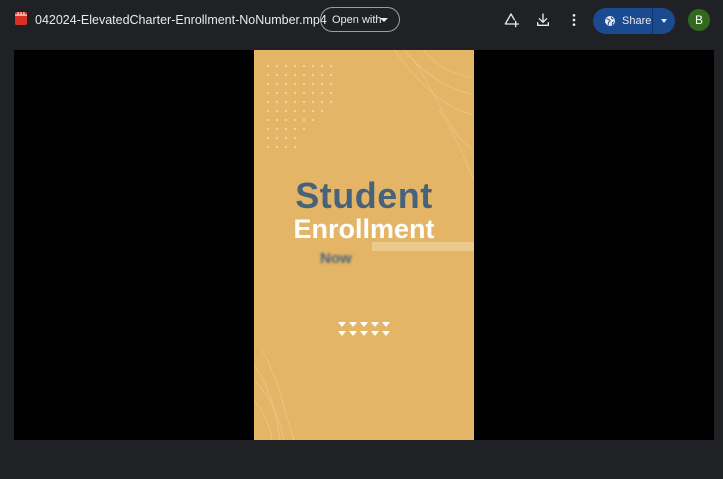 The width and height of the screenshot is (723, 479). I want to click on down-chevrons-icon, so click(364, 329).